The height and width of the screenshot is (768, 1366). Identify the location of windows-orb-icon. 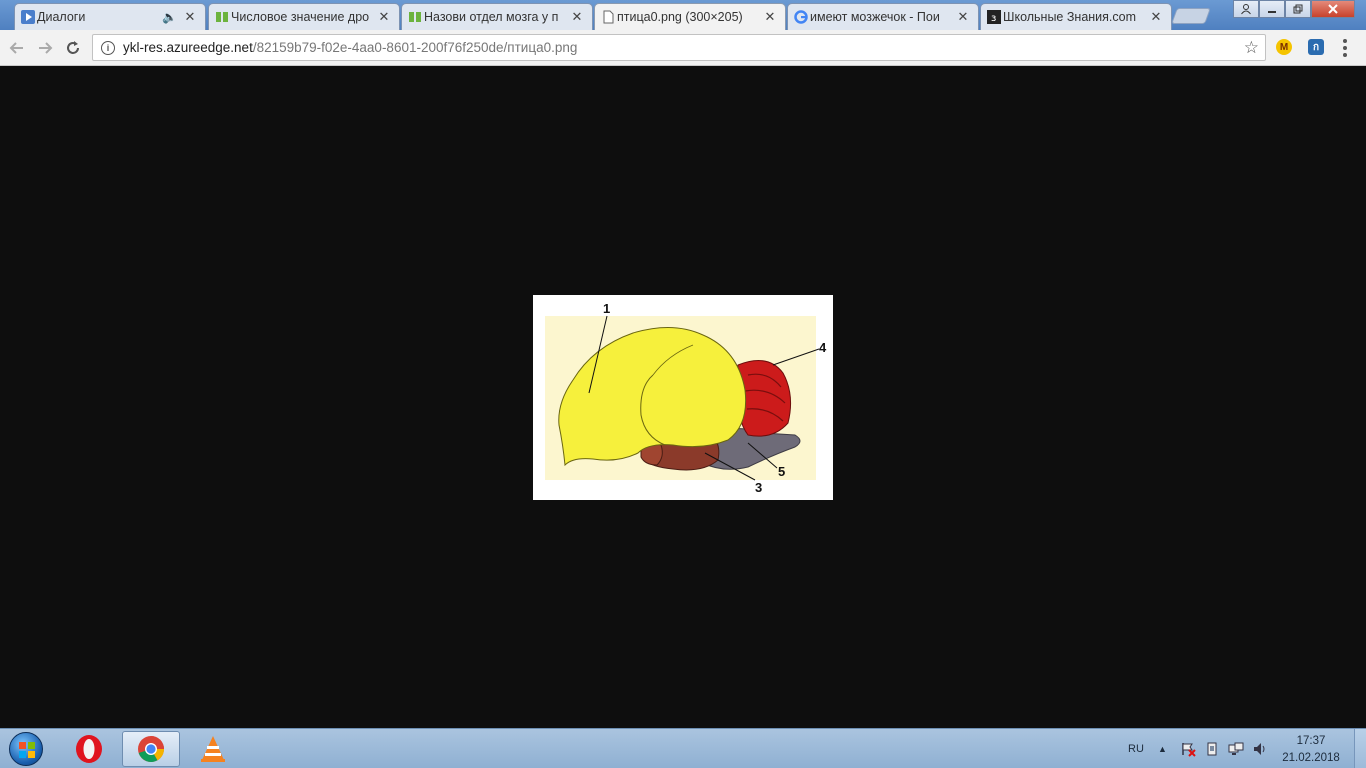
(26, 749).